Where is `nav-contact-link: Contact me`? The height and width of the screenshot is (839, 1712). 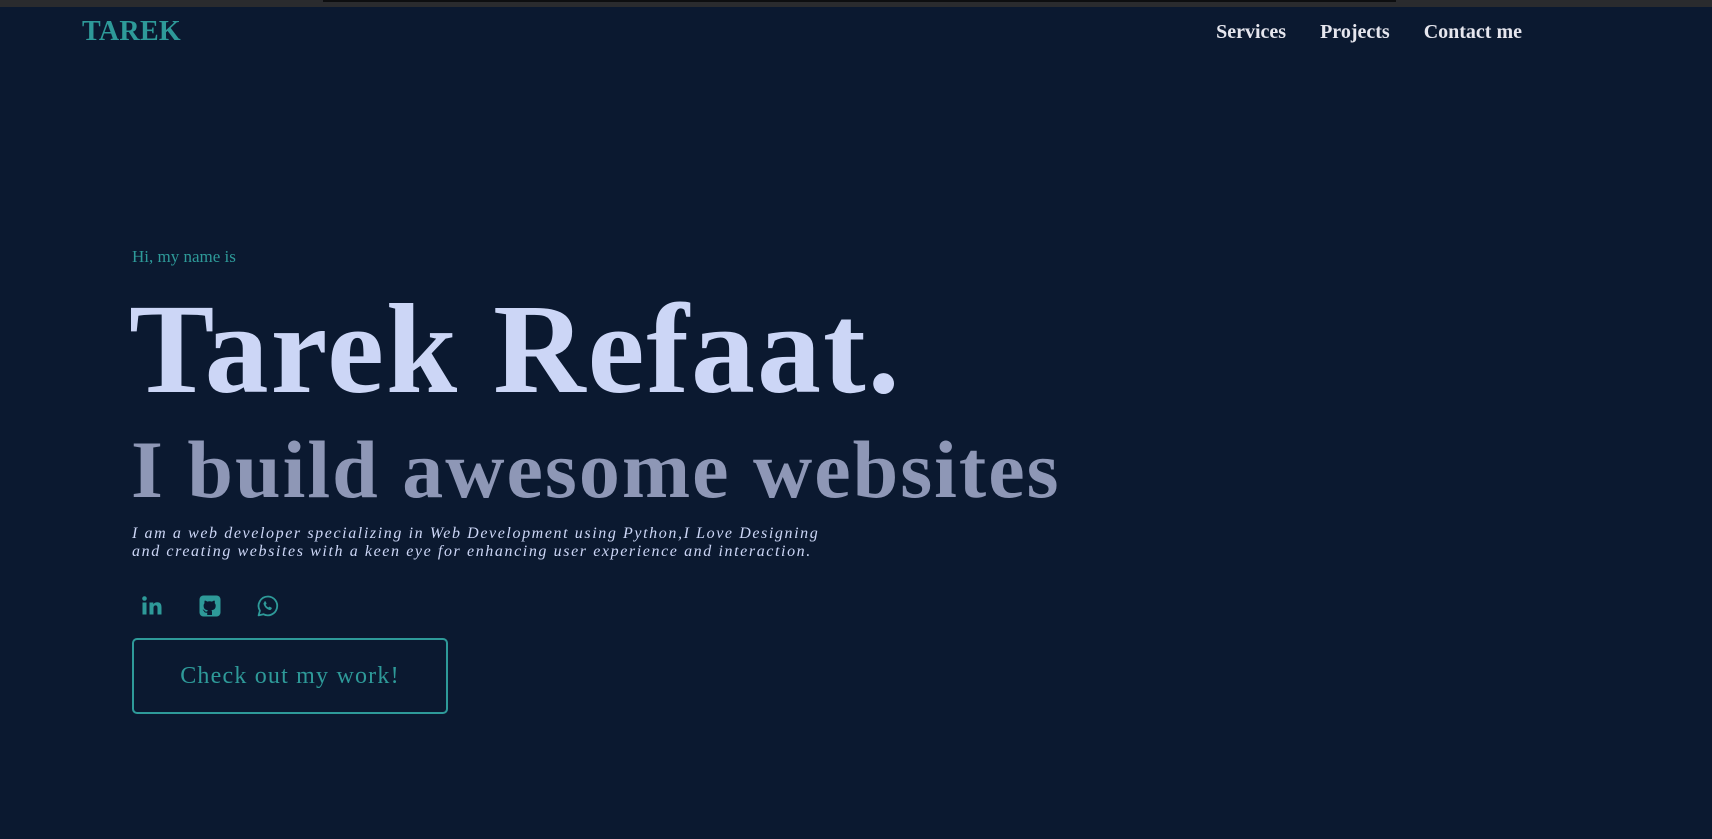
nav-contact-link: Contact me is located at coordinates (1473, 32).